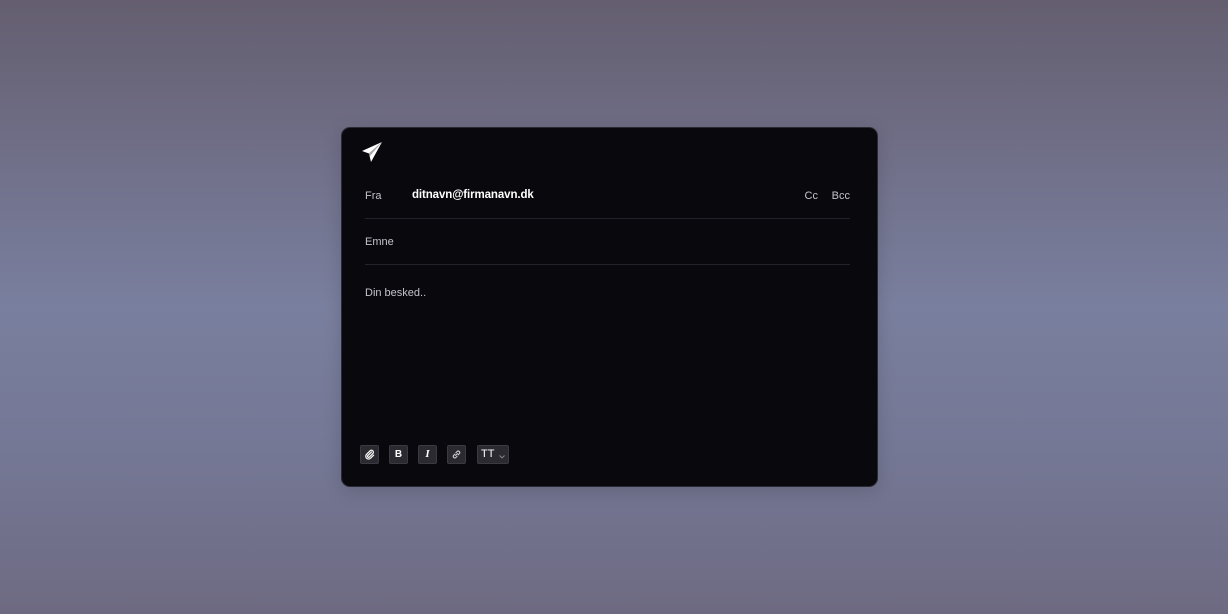 The width and height of the screenshot is (1228, 614). What do you see at coordinates (607, 242) in the screenshot?
I see `subject-row: Emne` at bounding box center [607, 242].